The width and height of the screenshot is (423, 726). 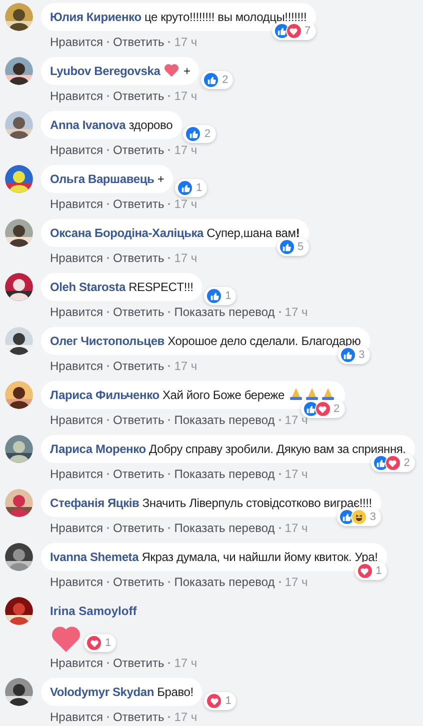 I want to click on author-name: Лариса Фильченко, so click(x=105, y=395).